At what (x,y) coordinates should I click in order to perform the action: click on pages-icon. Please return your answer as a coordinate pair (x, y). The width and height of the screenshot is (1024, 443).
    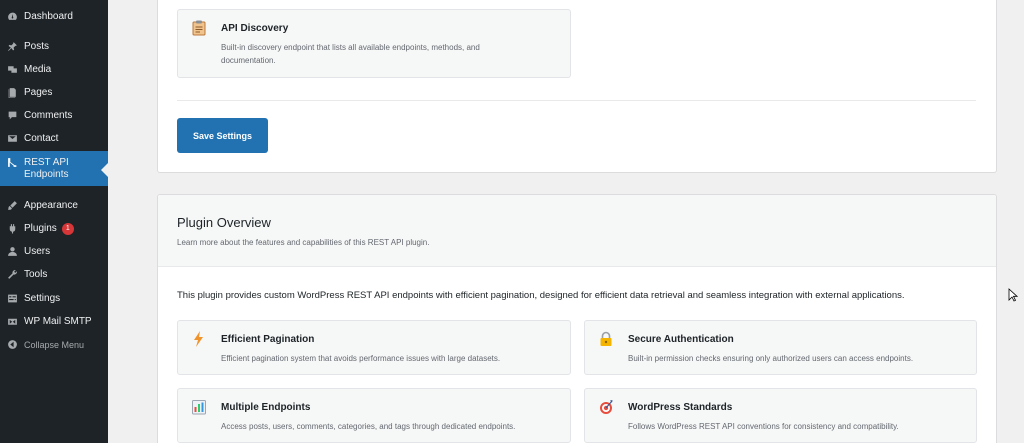
    Looking at the image, I should click on (12, 92).